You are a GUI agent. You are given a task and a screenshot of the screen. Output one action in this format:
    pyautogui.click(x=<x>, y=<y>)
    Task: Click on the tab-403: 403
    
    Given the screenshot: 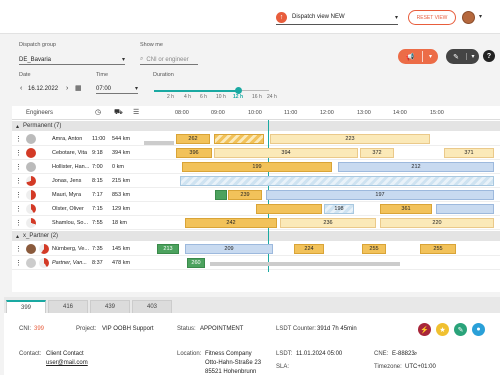 What is the action you would take?
    pyautogui.click(x=152, y=306)
    